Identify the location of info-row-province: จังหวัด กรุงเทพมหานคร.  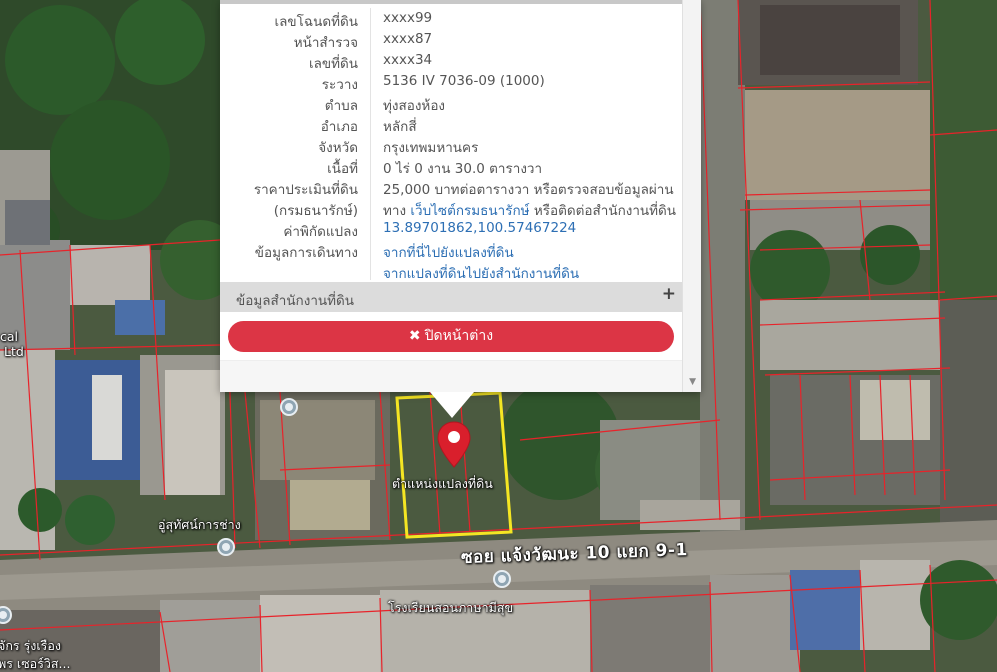
(451, 145).